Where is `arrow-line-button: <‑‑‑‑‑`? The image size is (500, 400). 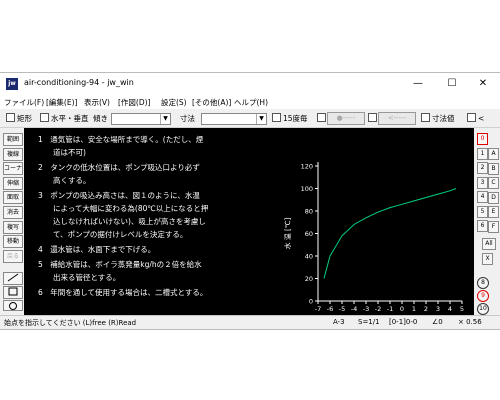
arrow-line-button: <‑‑‑‑‑ is located at coordinates (397, 118).